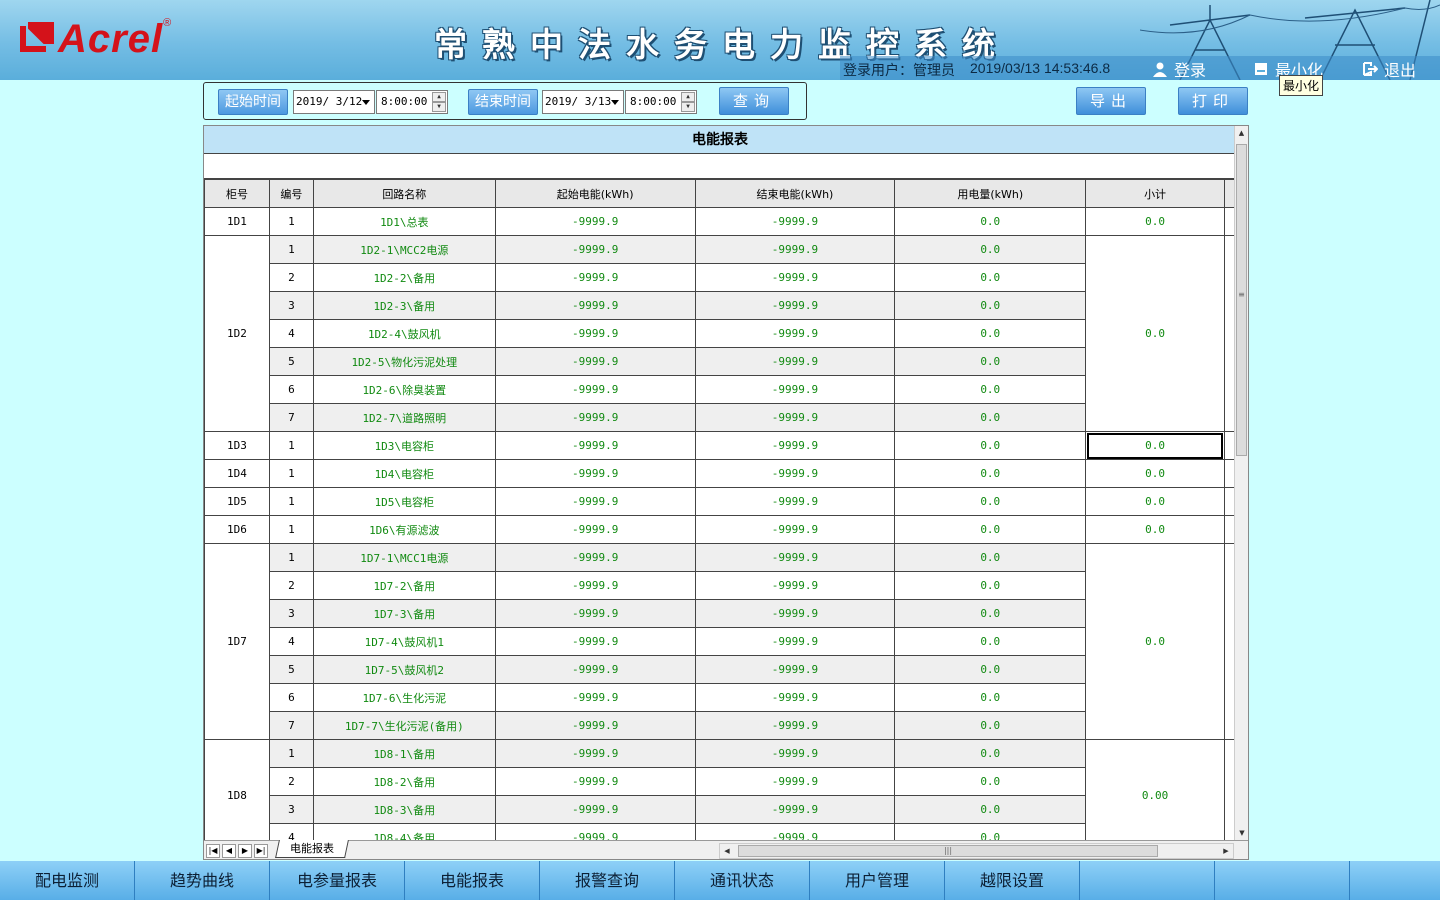  Describe the element at coordinates (1155, 789) in the screenshot. I see `subtotal-cell: 0.00` at that location.